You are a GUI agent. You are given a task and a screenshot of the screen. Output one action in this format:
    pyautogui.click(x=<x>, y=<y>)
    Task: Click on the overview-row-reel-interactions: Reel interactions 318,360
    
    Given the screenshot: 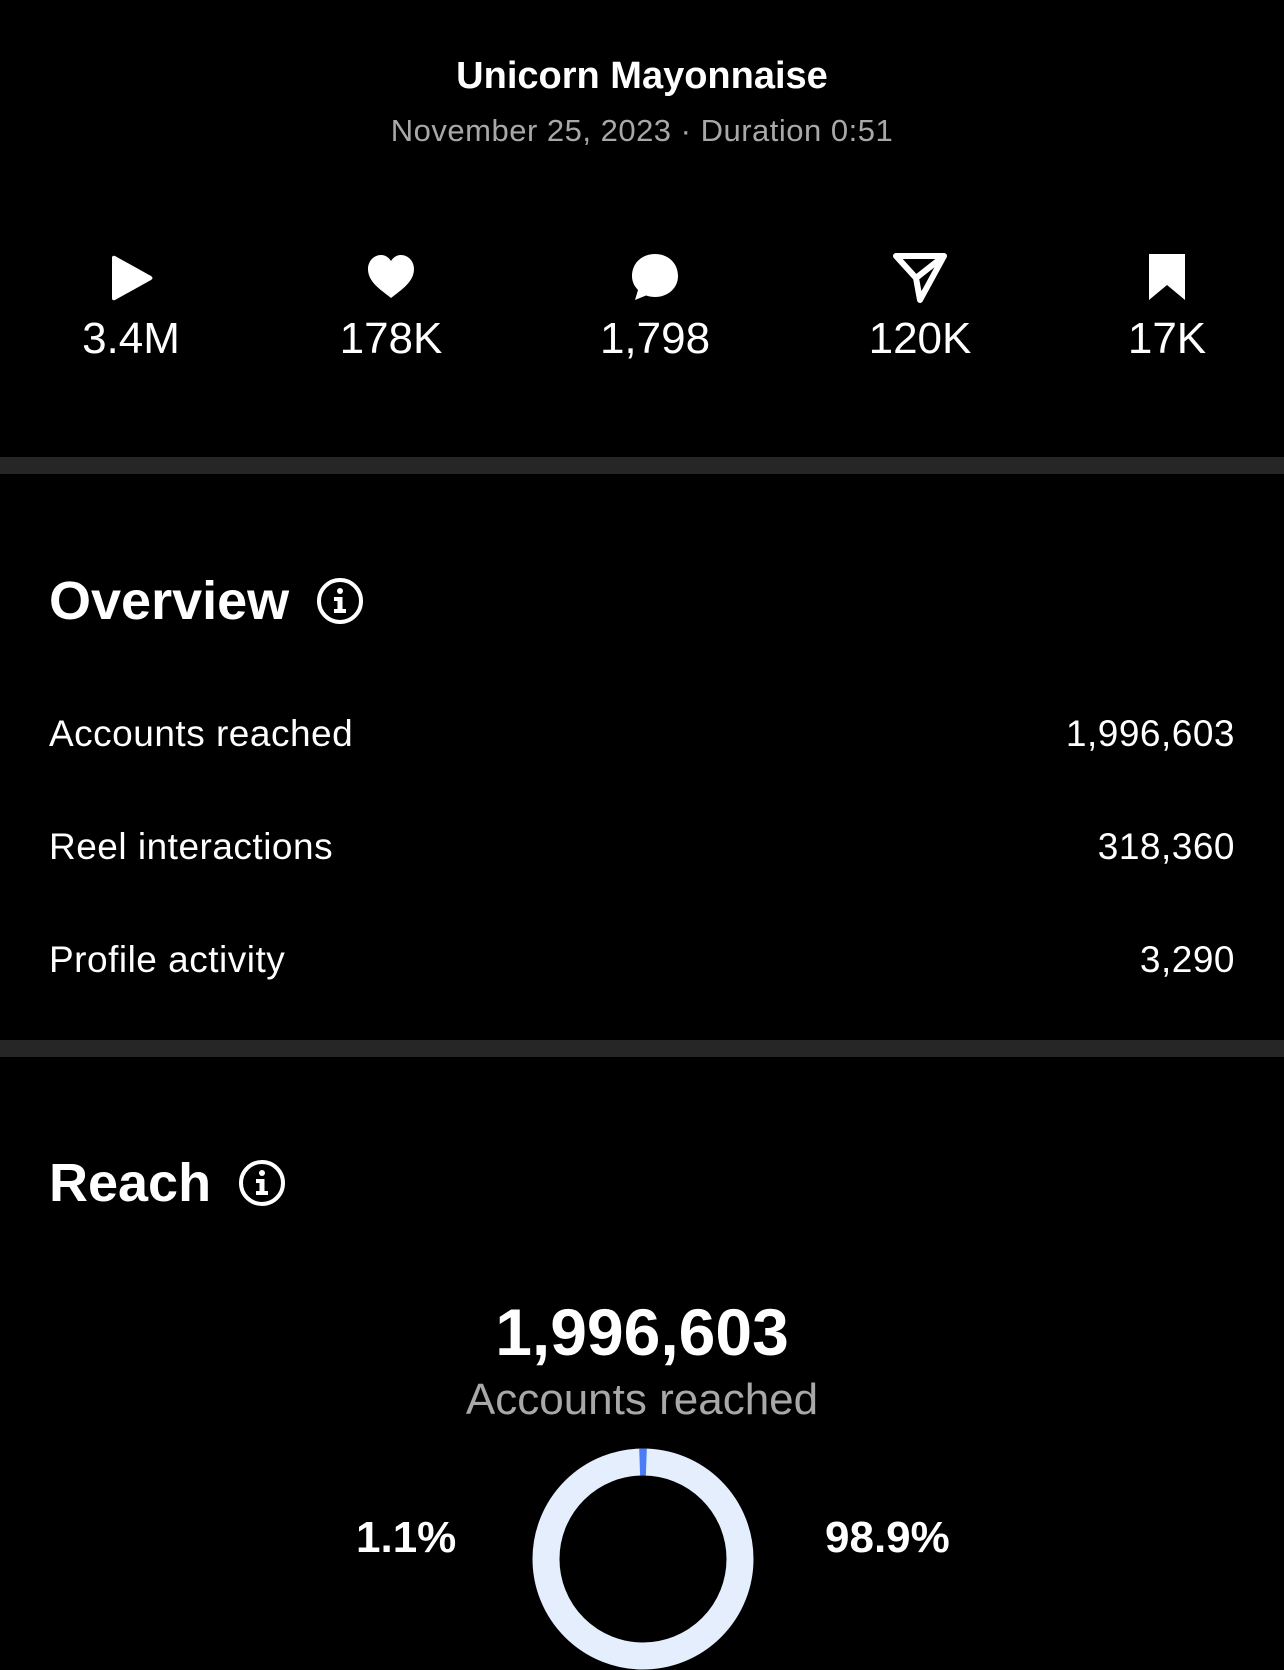 What is the action you would take?
    pyautogui.click(x=642, y=847)
    